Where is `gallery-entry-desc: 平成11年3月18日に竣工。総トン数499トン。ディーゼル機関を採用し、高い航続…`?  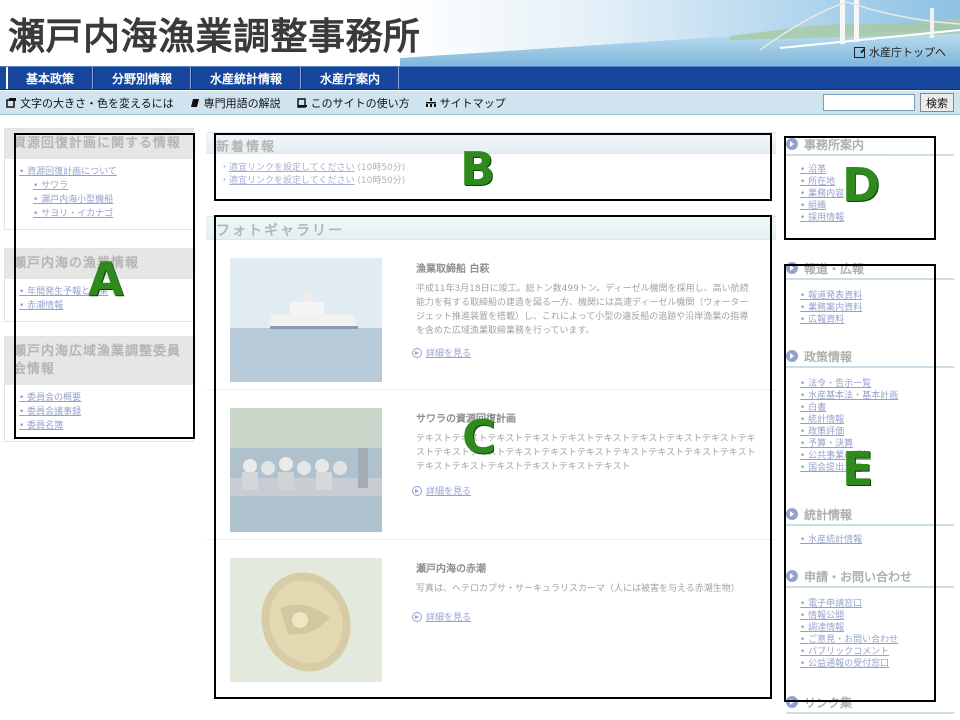 gallery-entry-desc: 平成11年3月18日に竣工。総トン数499トン。ディーゼル機関を採用し、高い航続… is located at coordinates (582, 310).